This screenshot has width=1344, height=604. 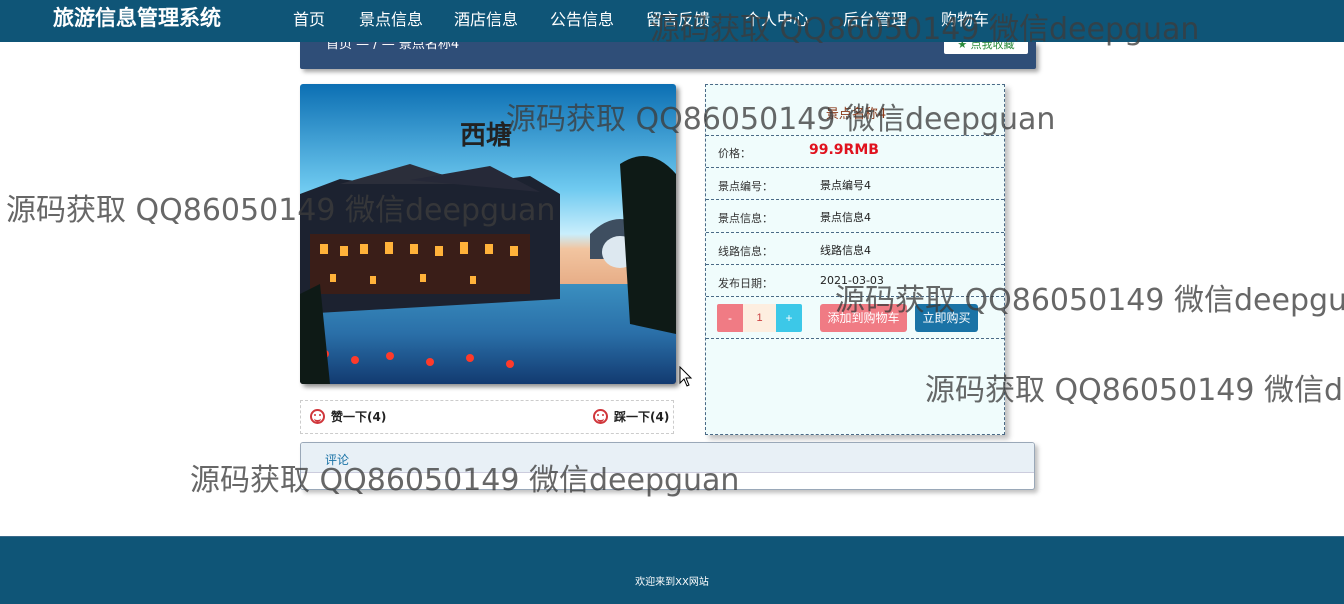 I want to click on info-row-code: 景点编号： 景点编号4, so click(x=855, y=183).